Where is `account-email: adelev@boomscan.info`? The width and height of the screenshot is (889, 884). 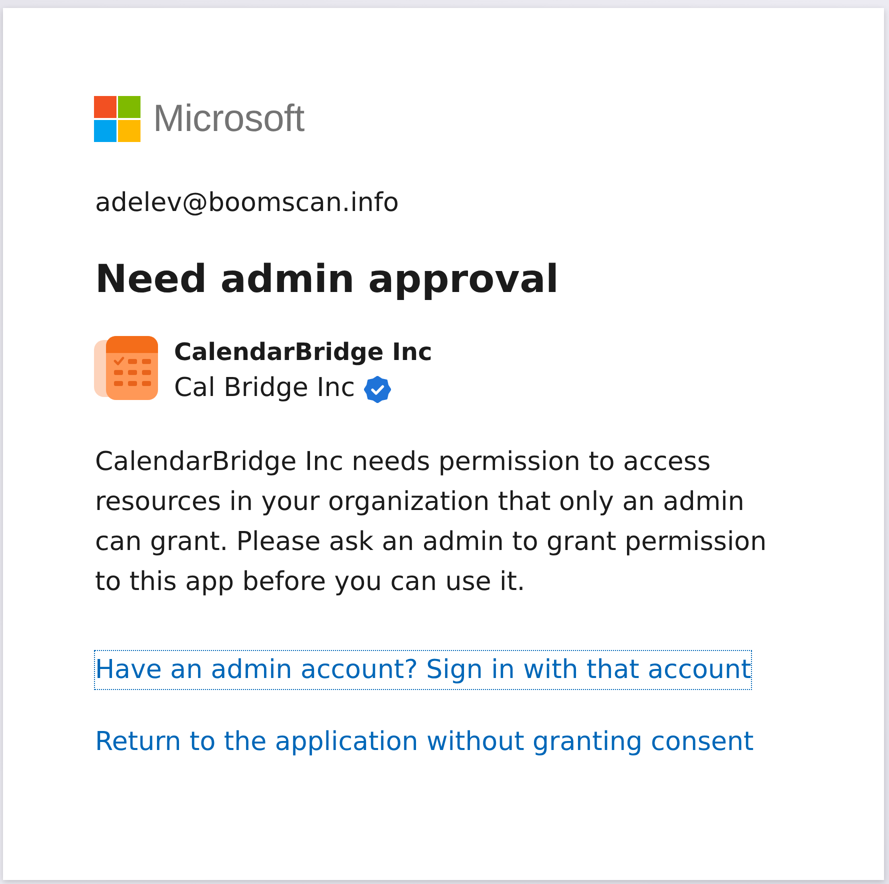 account-email: adelev@boomscan.info is located at coordinates (247, 203).